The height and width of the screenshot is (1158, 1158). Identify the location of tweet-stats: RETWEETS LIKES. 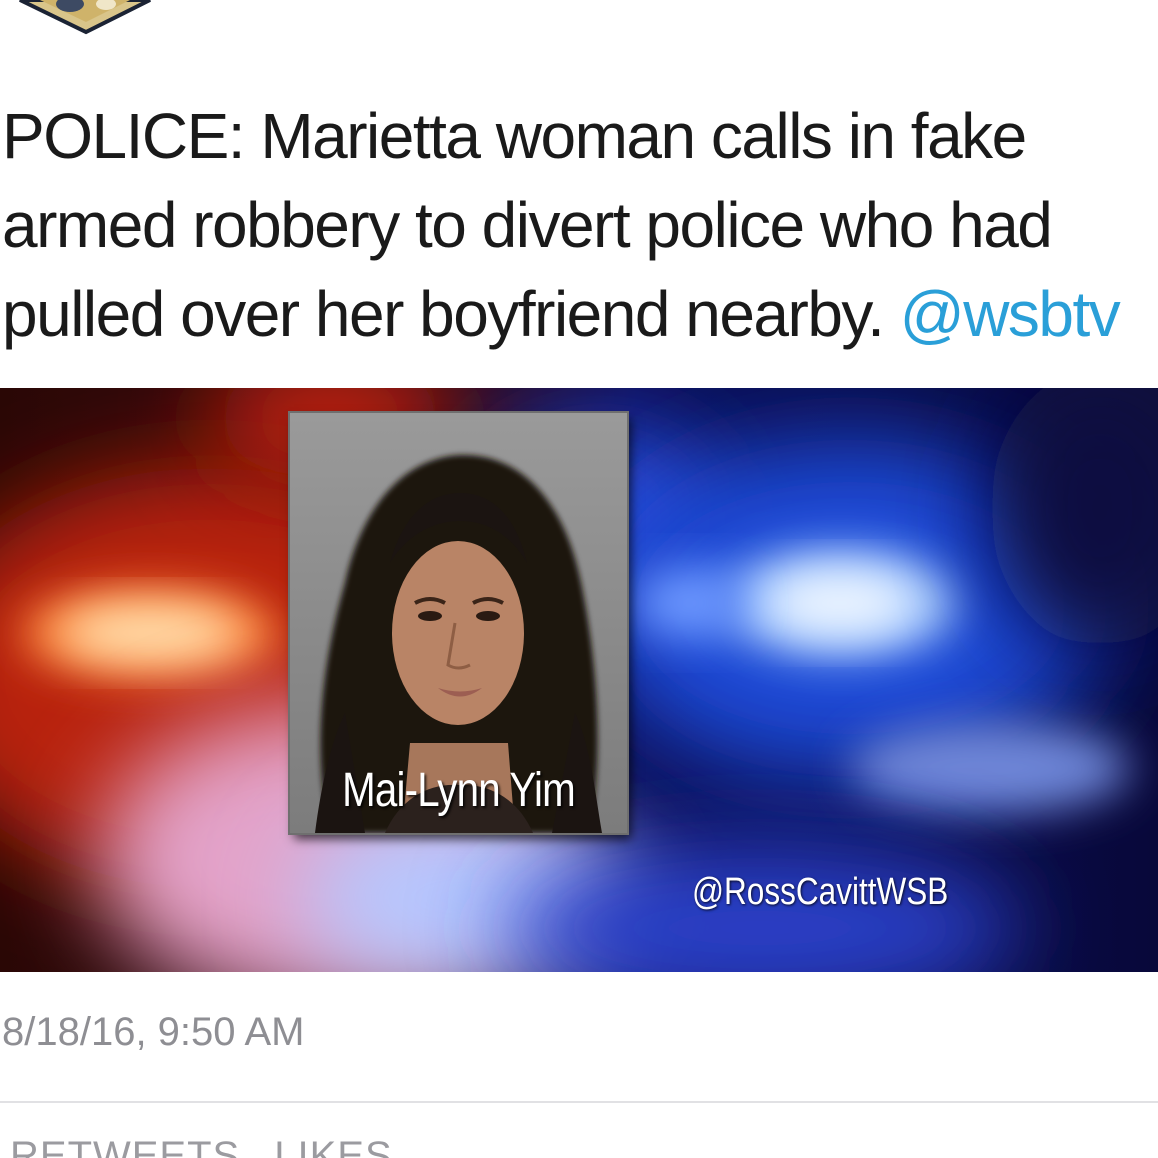
(210, 1146).